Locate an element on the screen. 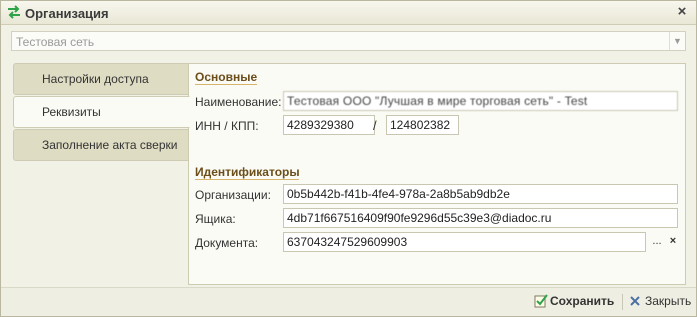 The height and width of the screenshot is (317, 697). tab-requisites: Реквизиты is located at coordinates (101, 112).